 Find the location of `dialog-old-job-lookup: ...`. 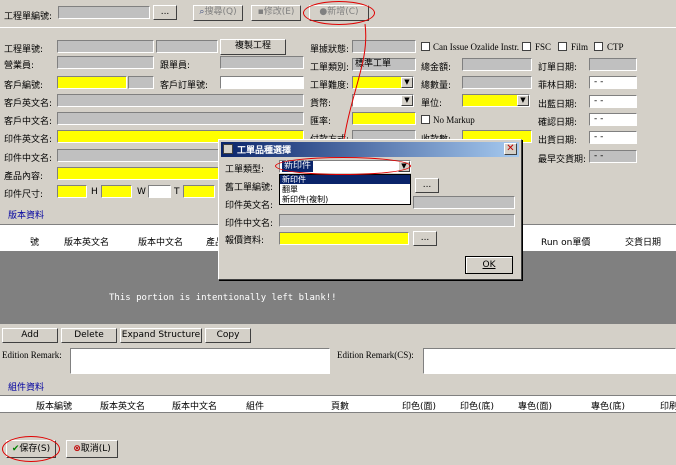

dialog-old-job-lookup: ... is located at coordinates (427, 185).